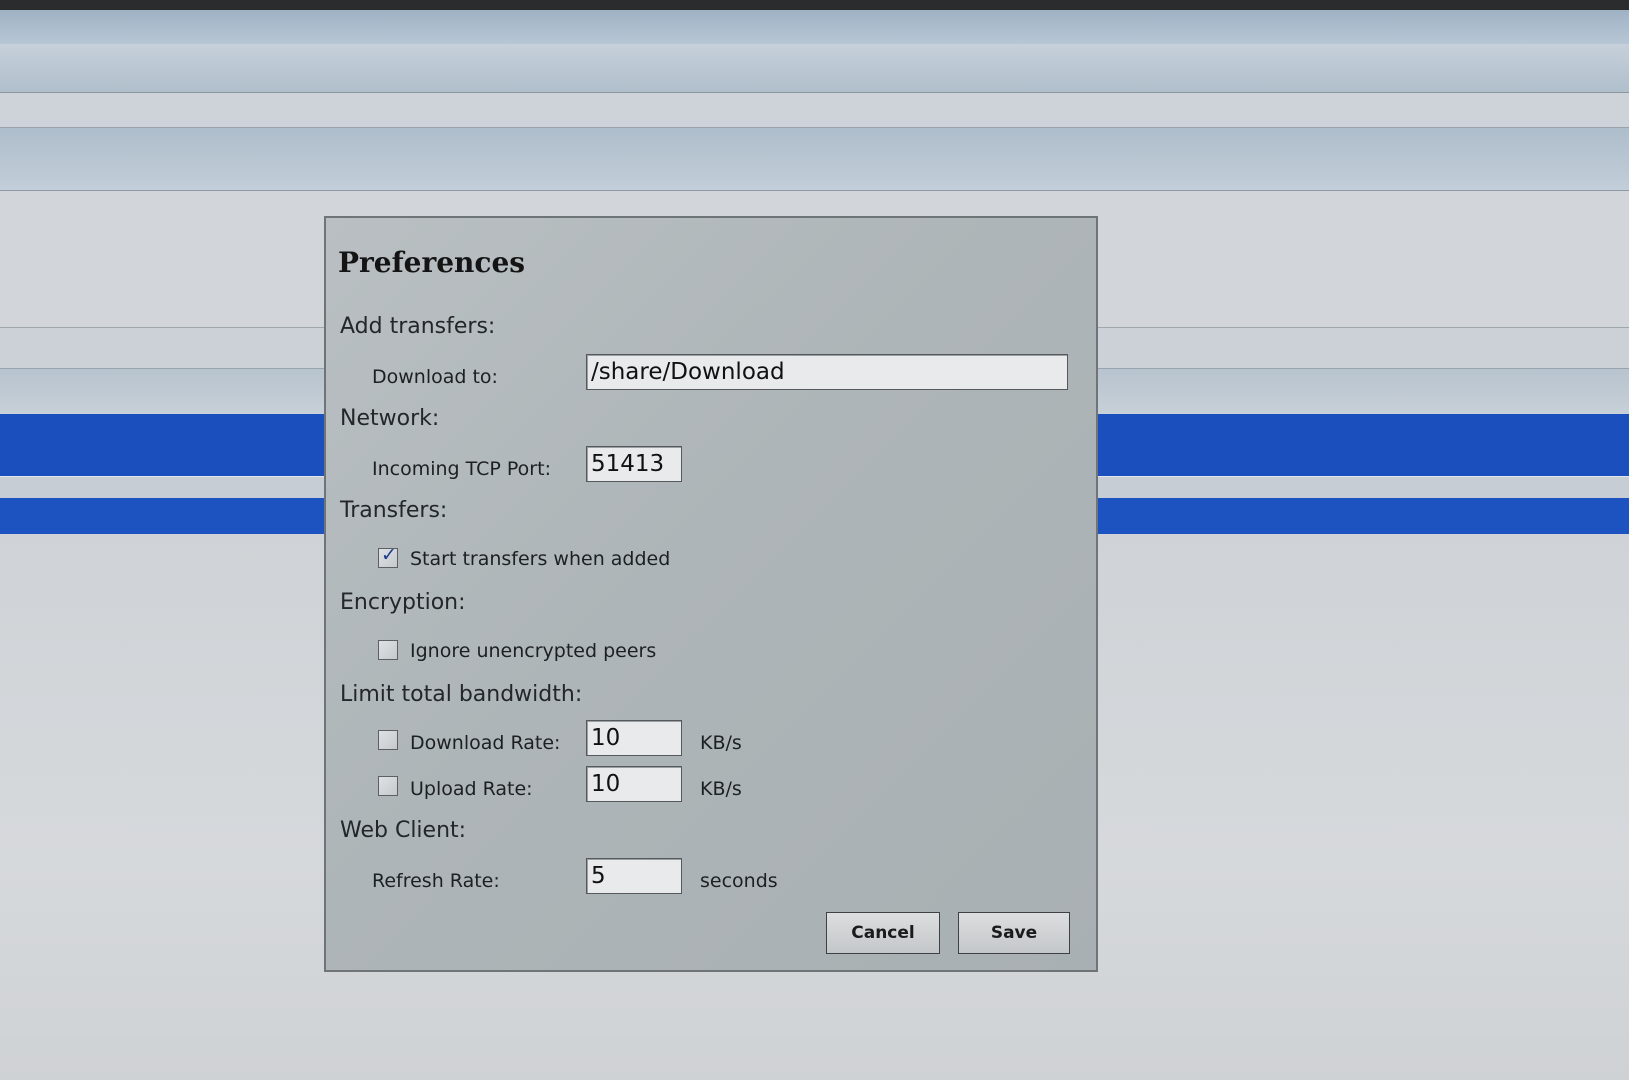 Image resolution: width=1629 pixels, height=1080 pixels. I want to click on download-rate-unit: KB/s, so click(721, 743).